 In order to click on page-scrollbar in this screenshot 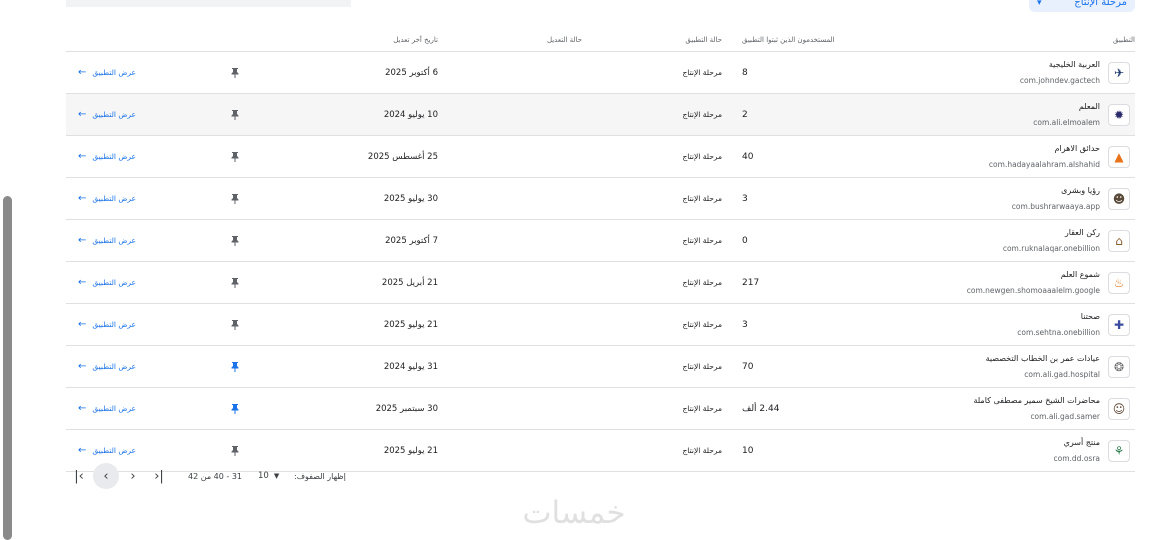, I will do `click(7, 368)`.